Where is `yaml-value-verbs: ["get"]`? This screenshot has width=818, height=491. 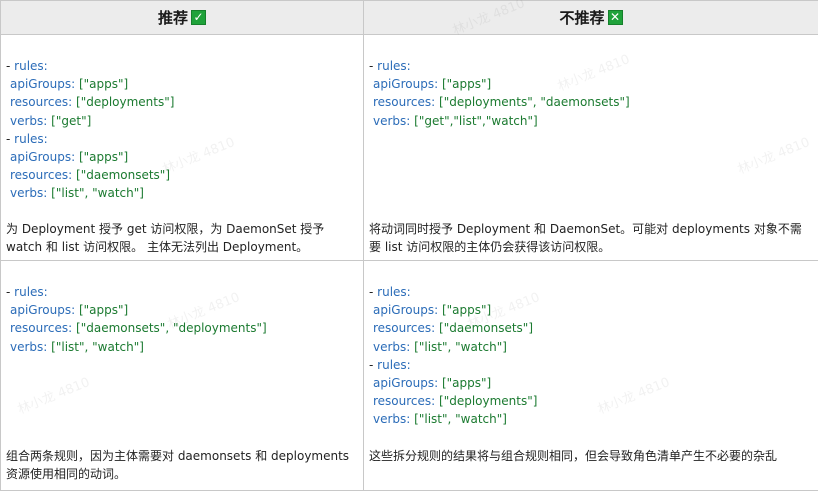
yaml-value-verbs: ["get"] is located at coordinates (71, 120).